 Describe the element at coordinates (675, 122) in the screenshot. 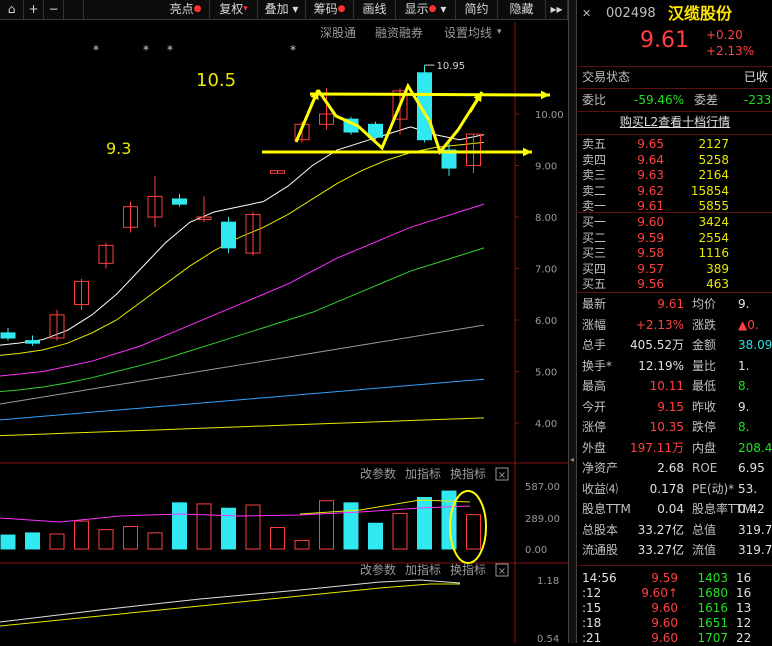

I see `l2-buy-link: 购买L2查看十档行情` at that location.